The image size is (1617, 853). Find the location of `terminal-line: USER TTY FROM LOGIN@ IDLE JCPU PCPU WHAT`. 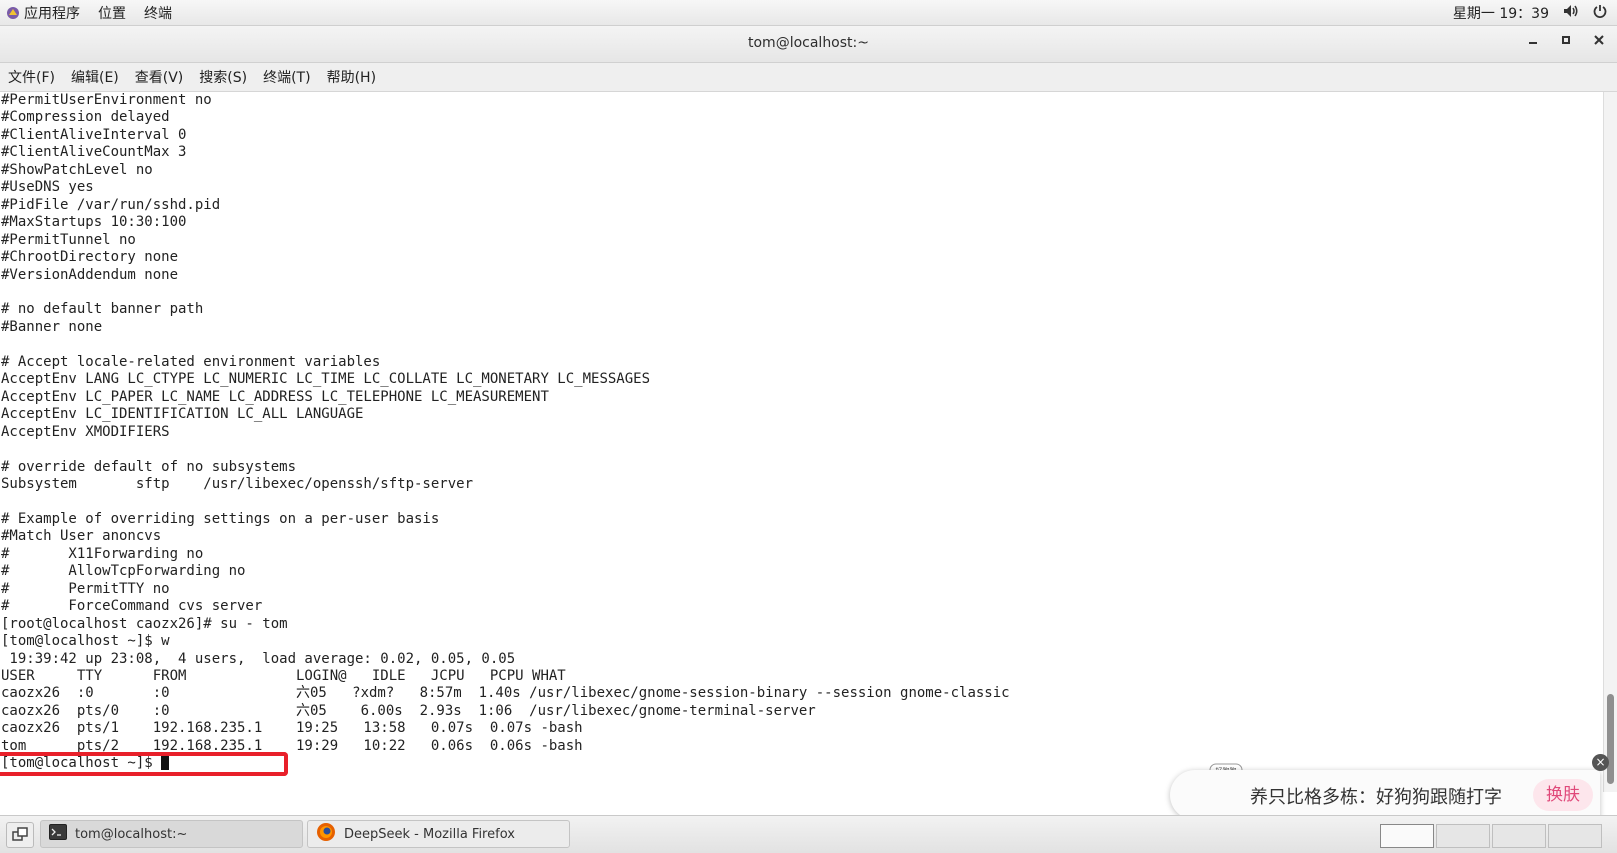

terminal-line: USER TTY FROM LOGIN@ IDLE JCPU PCPU WHAT is located at coordinates (283, 675).